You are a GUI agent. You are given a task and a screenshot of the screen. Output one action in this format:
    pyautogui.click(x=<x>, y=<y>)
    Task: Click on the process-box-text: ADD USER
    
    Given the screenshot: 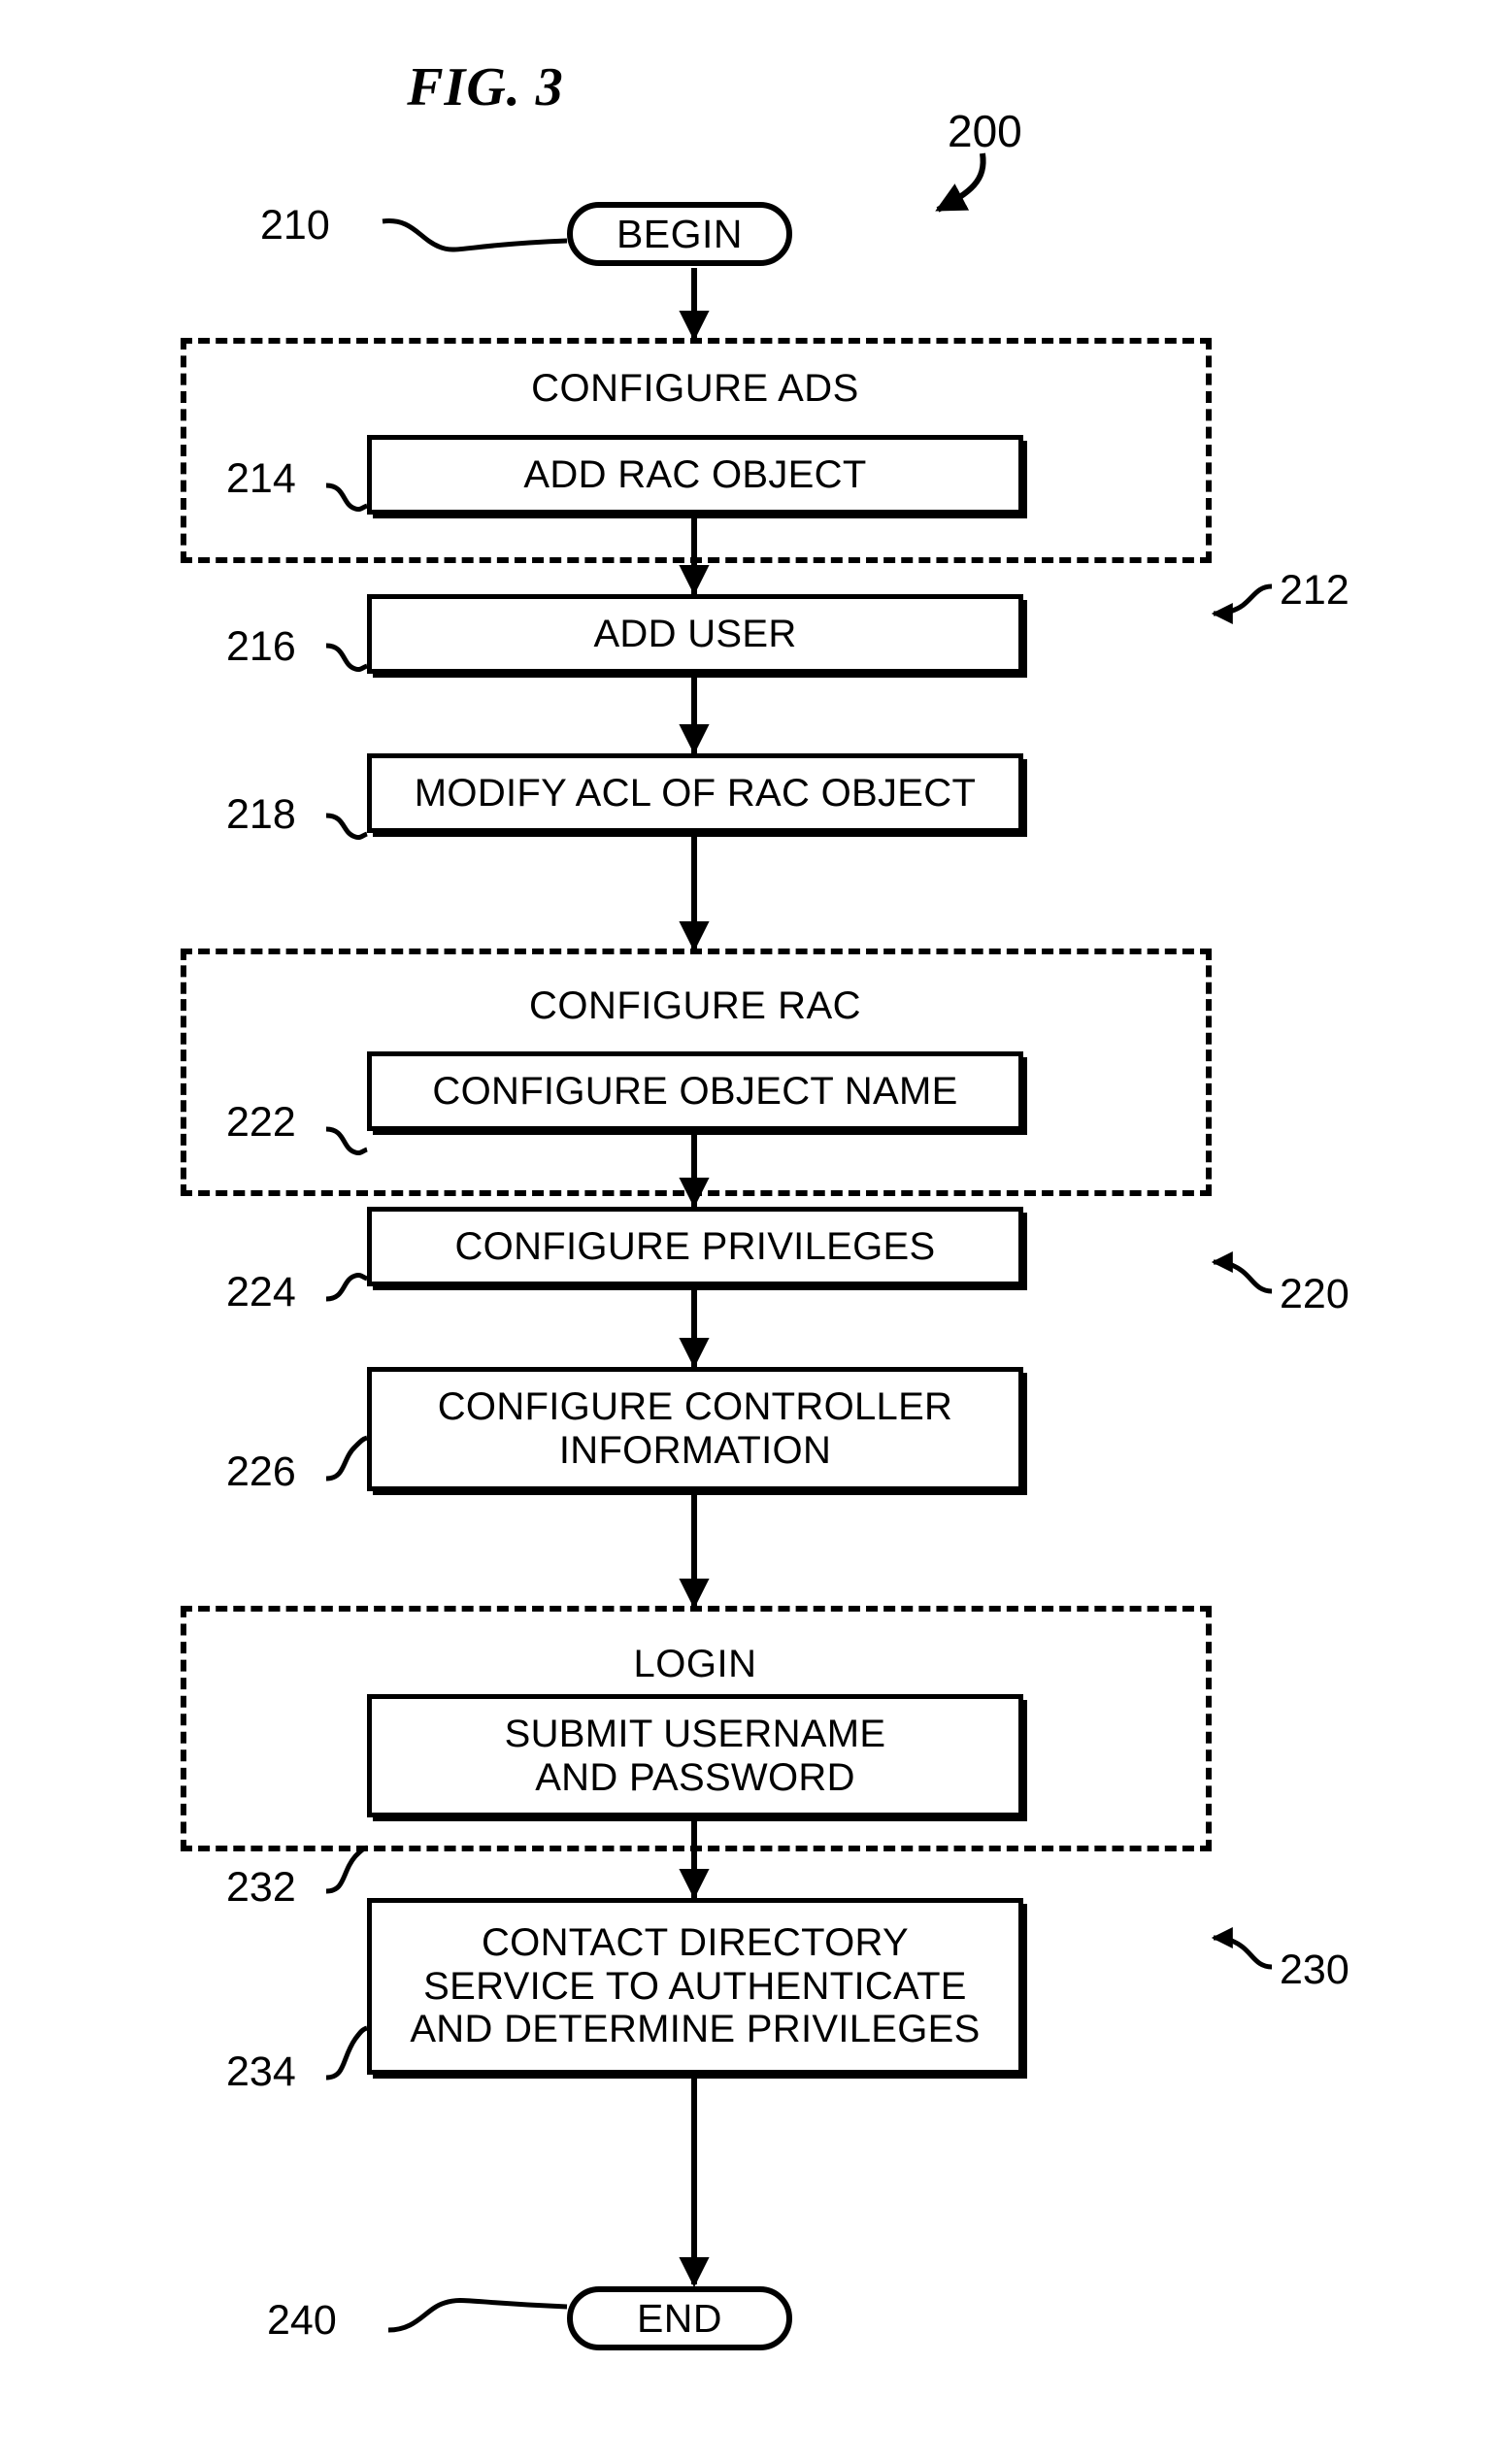 What is the action you would take?
    pyautogui.click(x=694, y=634)
    